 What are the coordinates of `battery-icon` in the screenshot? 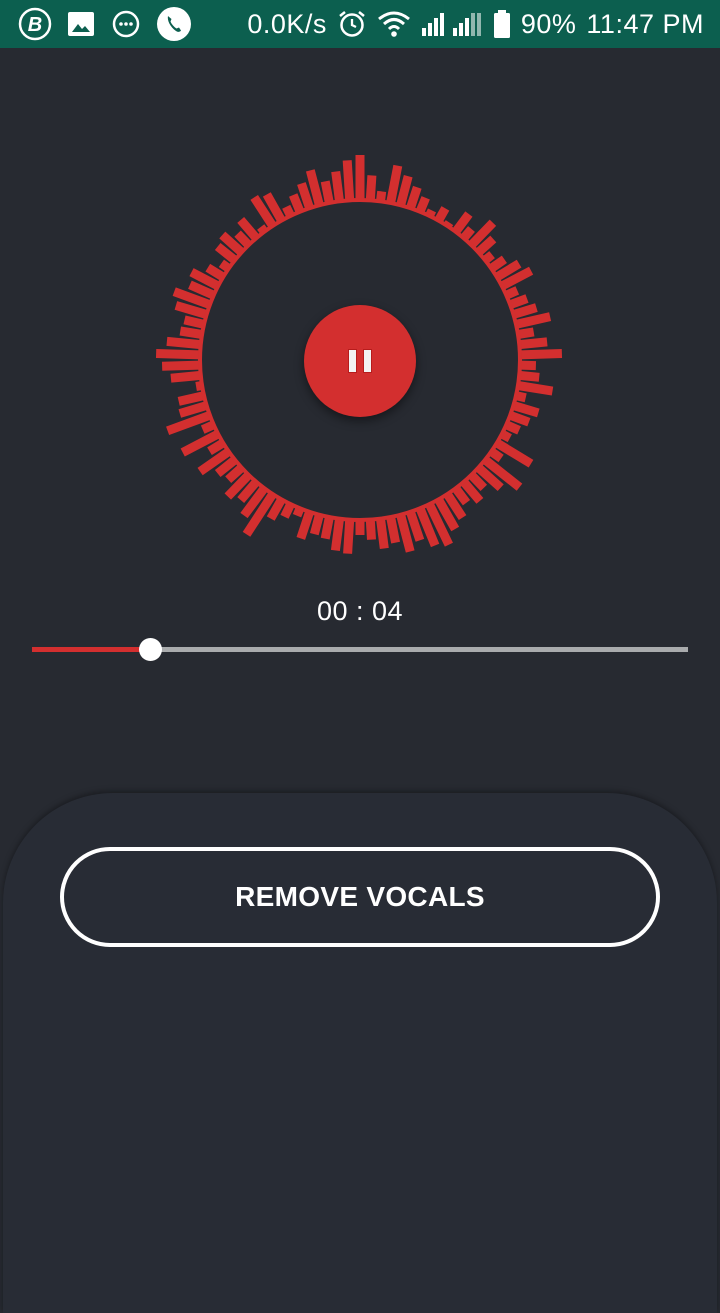 It's located at (502, 24).